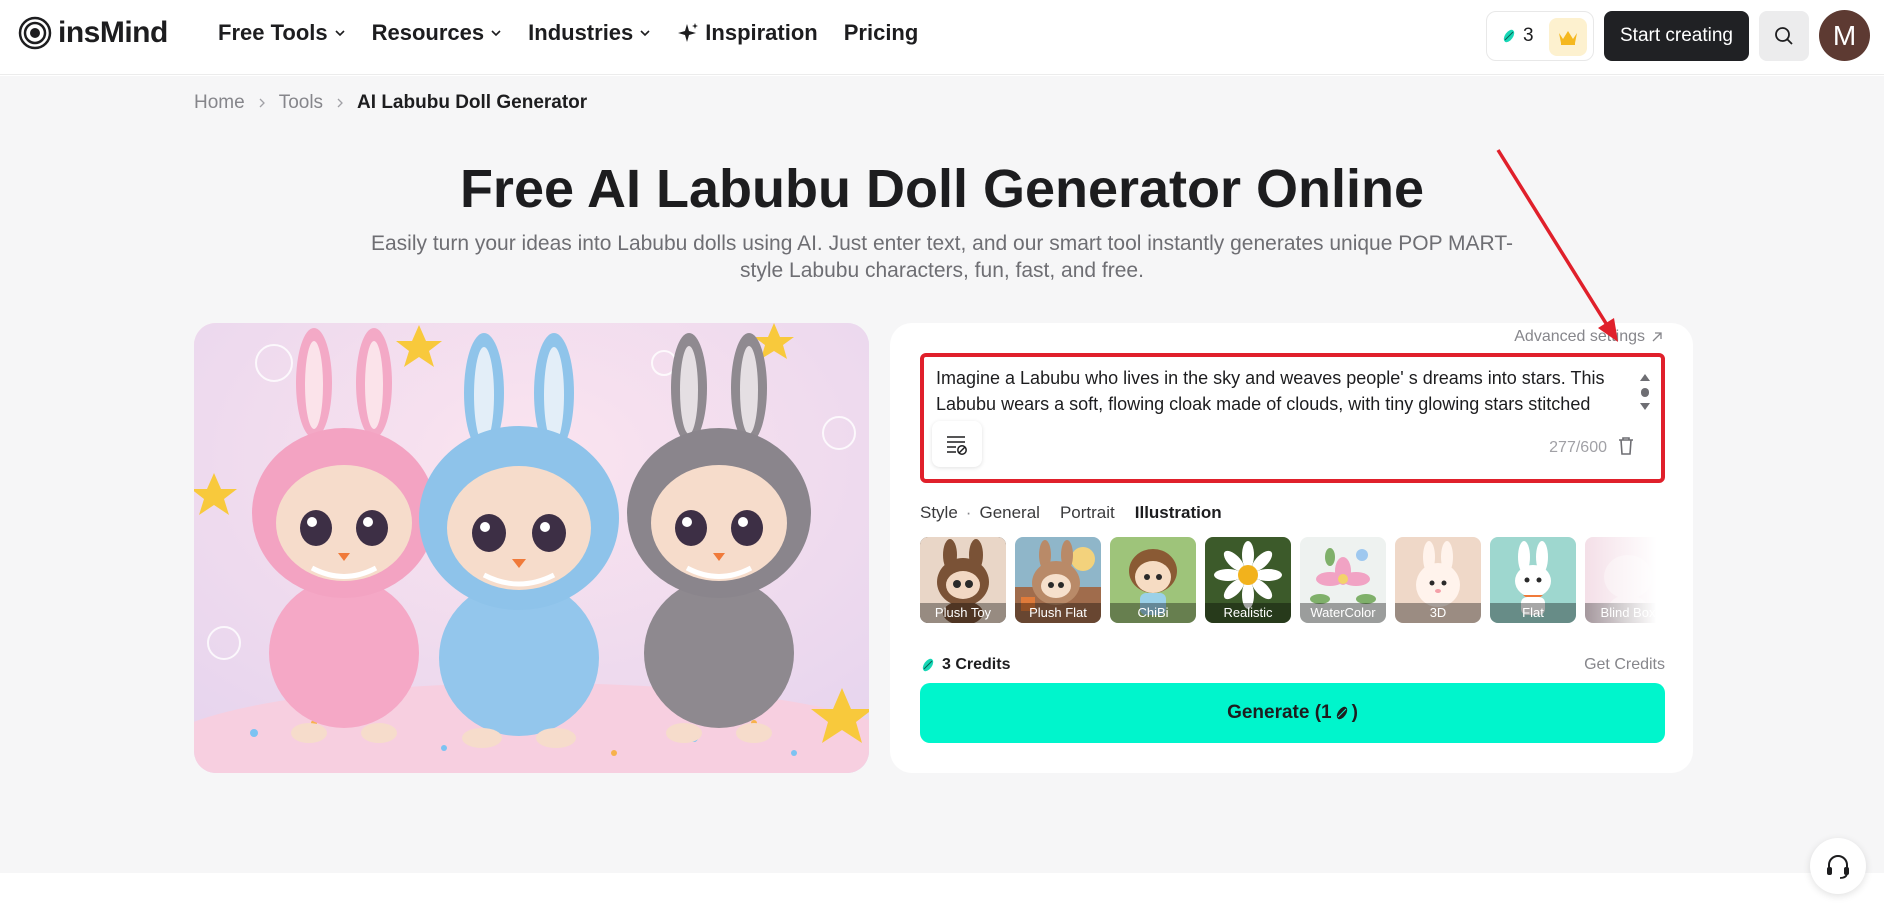  What do you see at coordinates (939, 512) in the screenshot?
I see `style-label: Style` at bounding box center [939, 512].